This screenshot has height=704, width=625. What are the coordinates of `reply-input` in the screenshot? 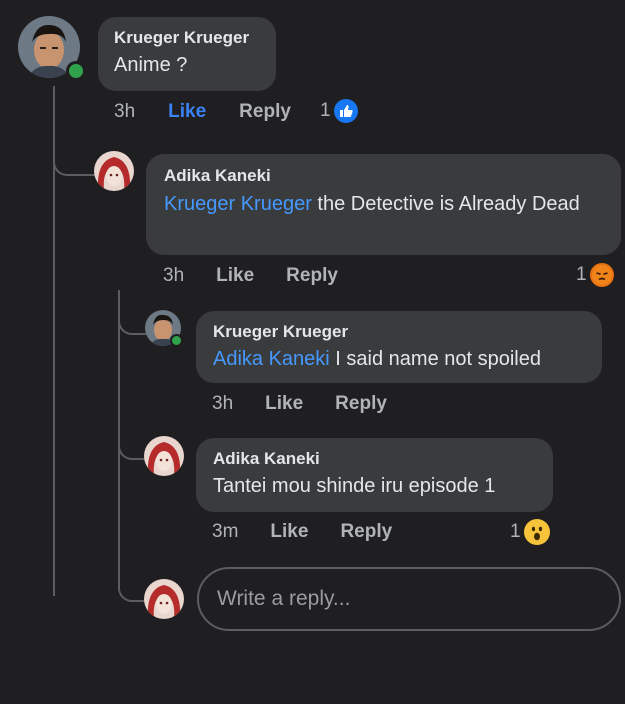 It's located at (409, 599).